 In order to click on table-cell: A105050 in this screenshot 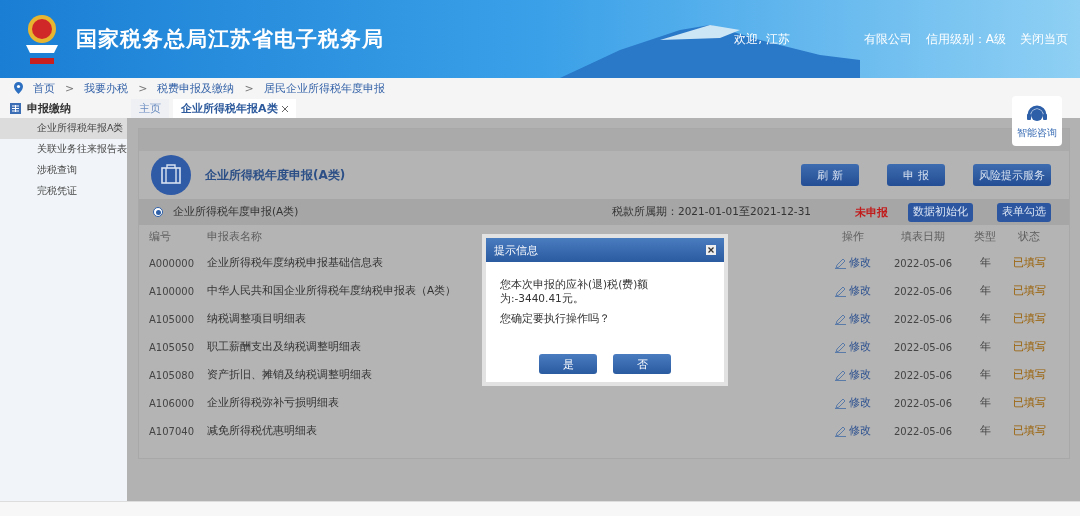, I will do `click(171, 347)`.